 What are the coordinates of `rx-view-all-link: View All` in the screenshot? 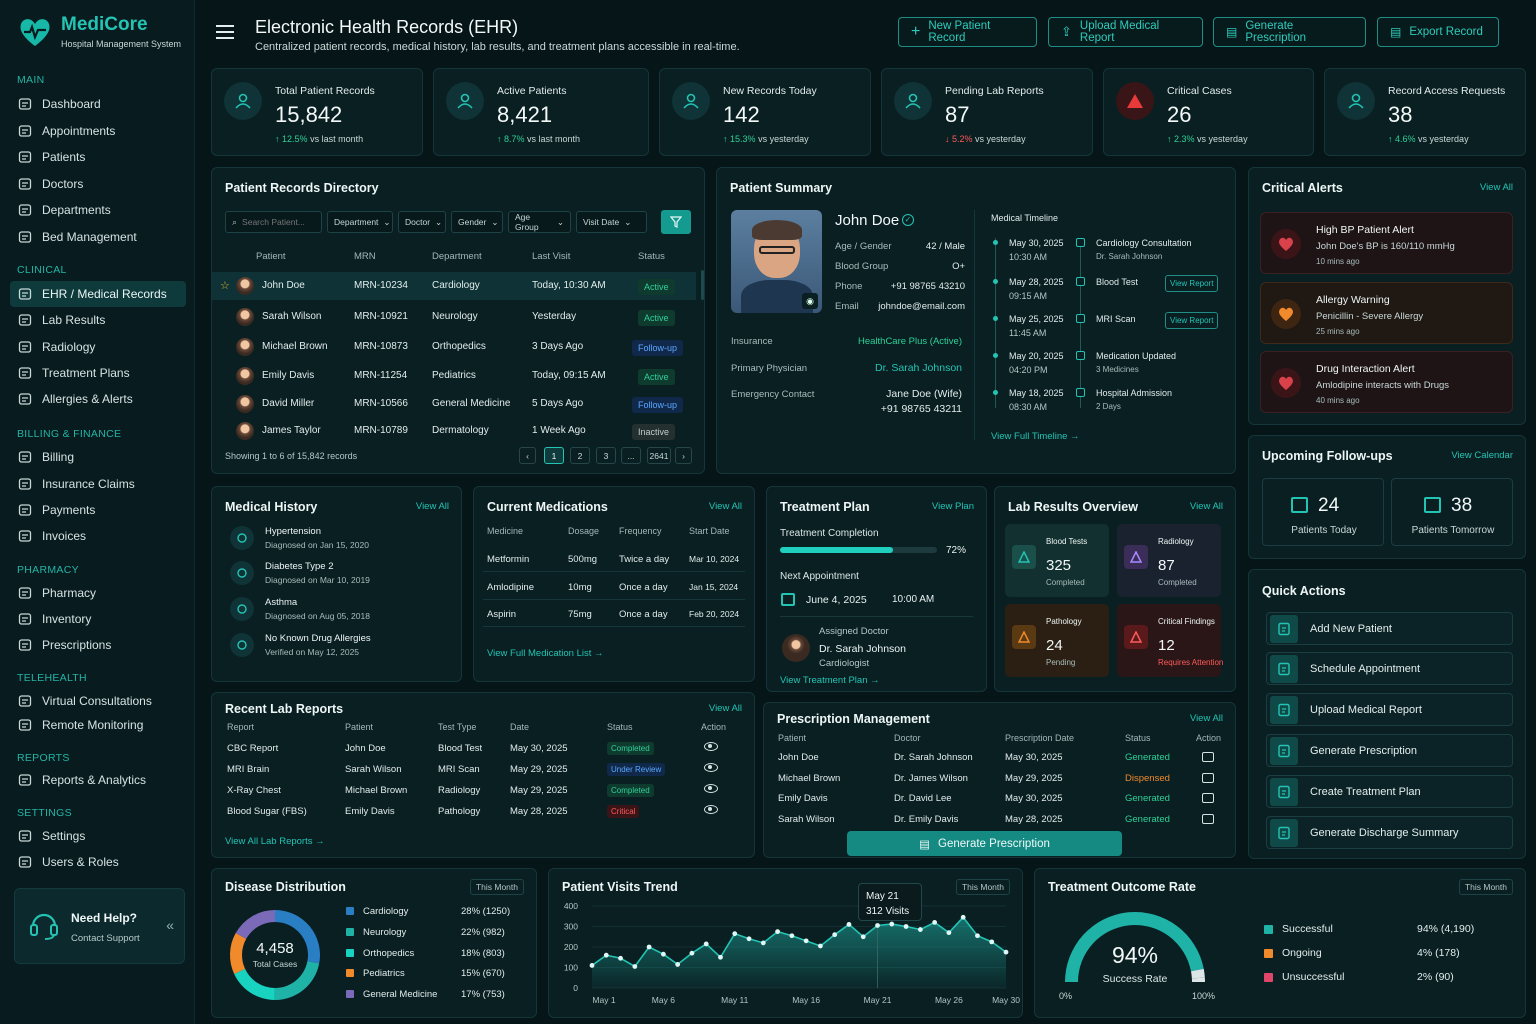 It's located at (1206, 718).